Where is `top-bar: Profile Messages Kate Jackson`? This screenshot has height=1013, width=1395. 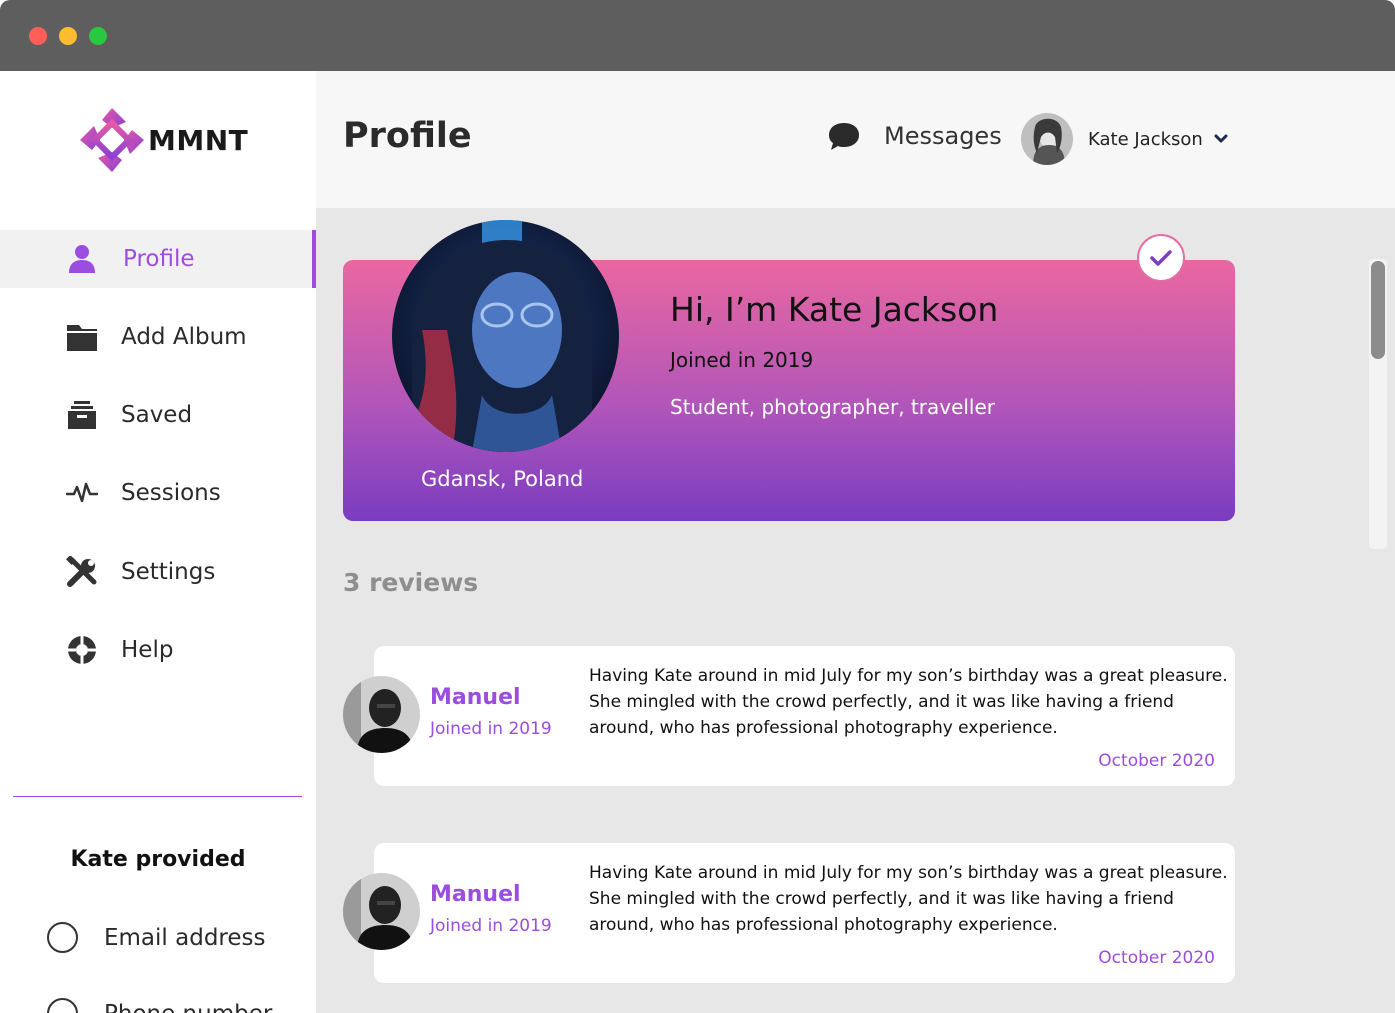
top-bar: Profile Messages Kate Jackson is located at coordinates (855, 139).